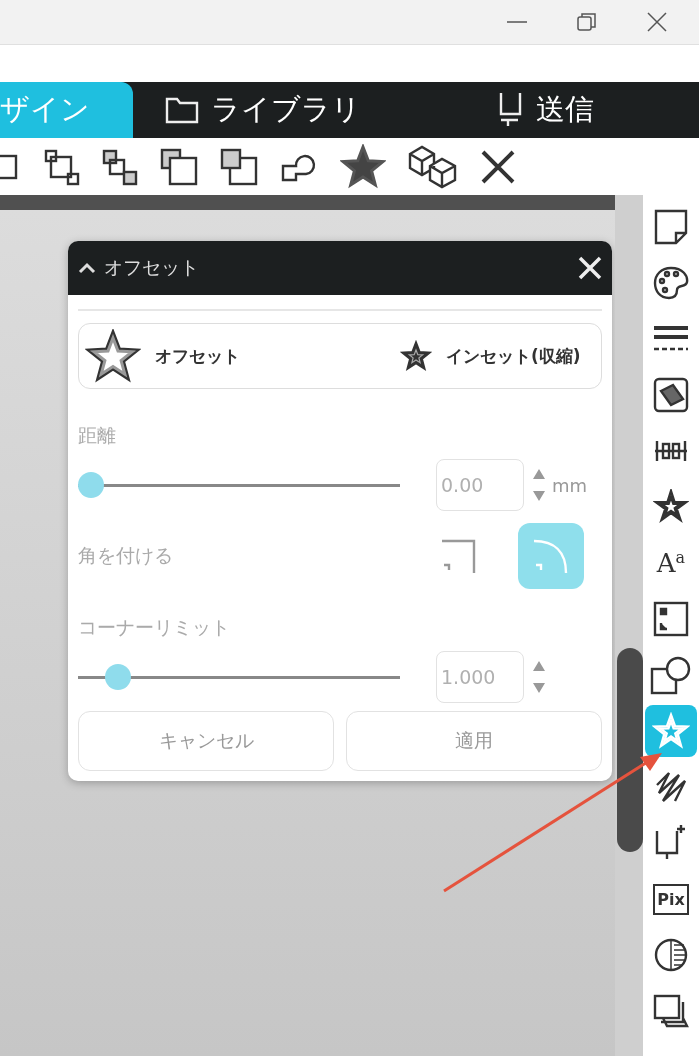 This screenshot has height=1056, width=699. I want to click on offset-star-icon, so click(671, 731).